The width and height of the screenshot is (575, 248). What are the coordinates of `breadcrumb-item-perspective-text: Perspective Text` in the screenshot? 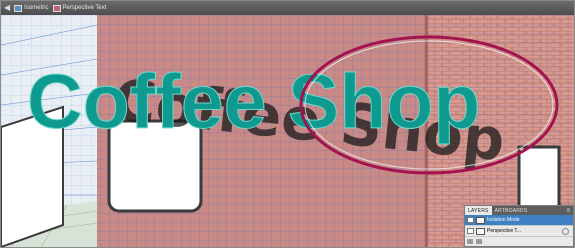 It's located at (79, 8).